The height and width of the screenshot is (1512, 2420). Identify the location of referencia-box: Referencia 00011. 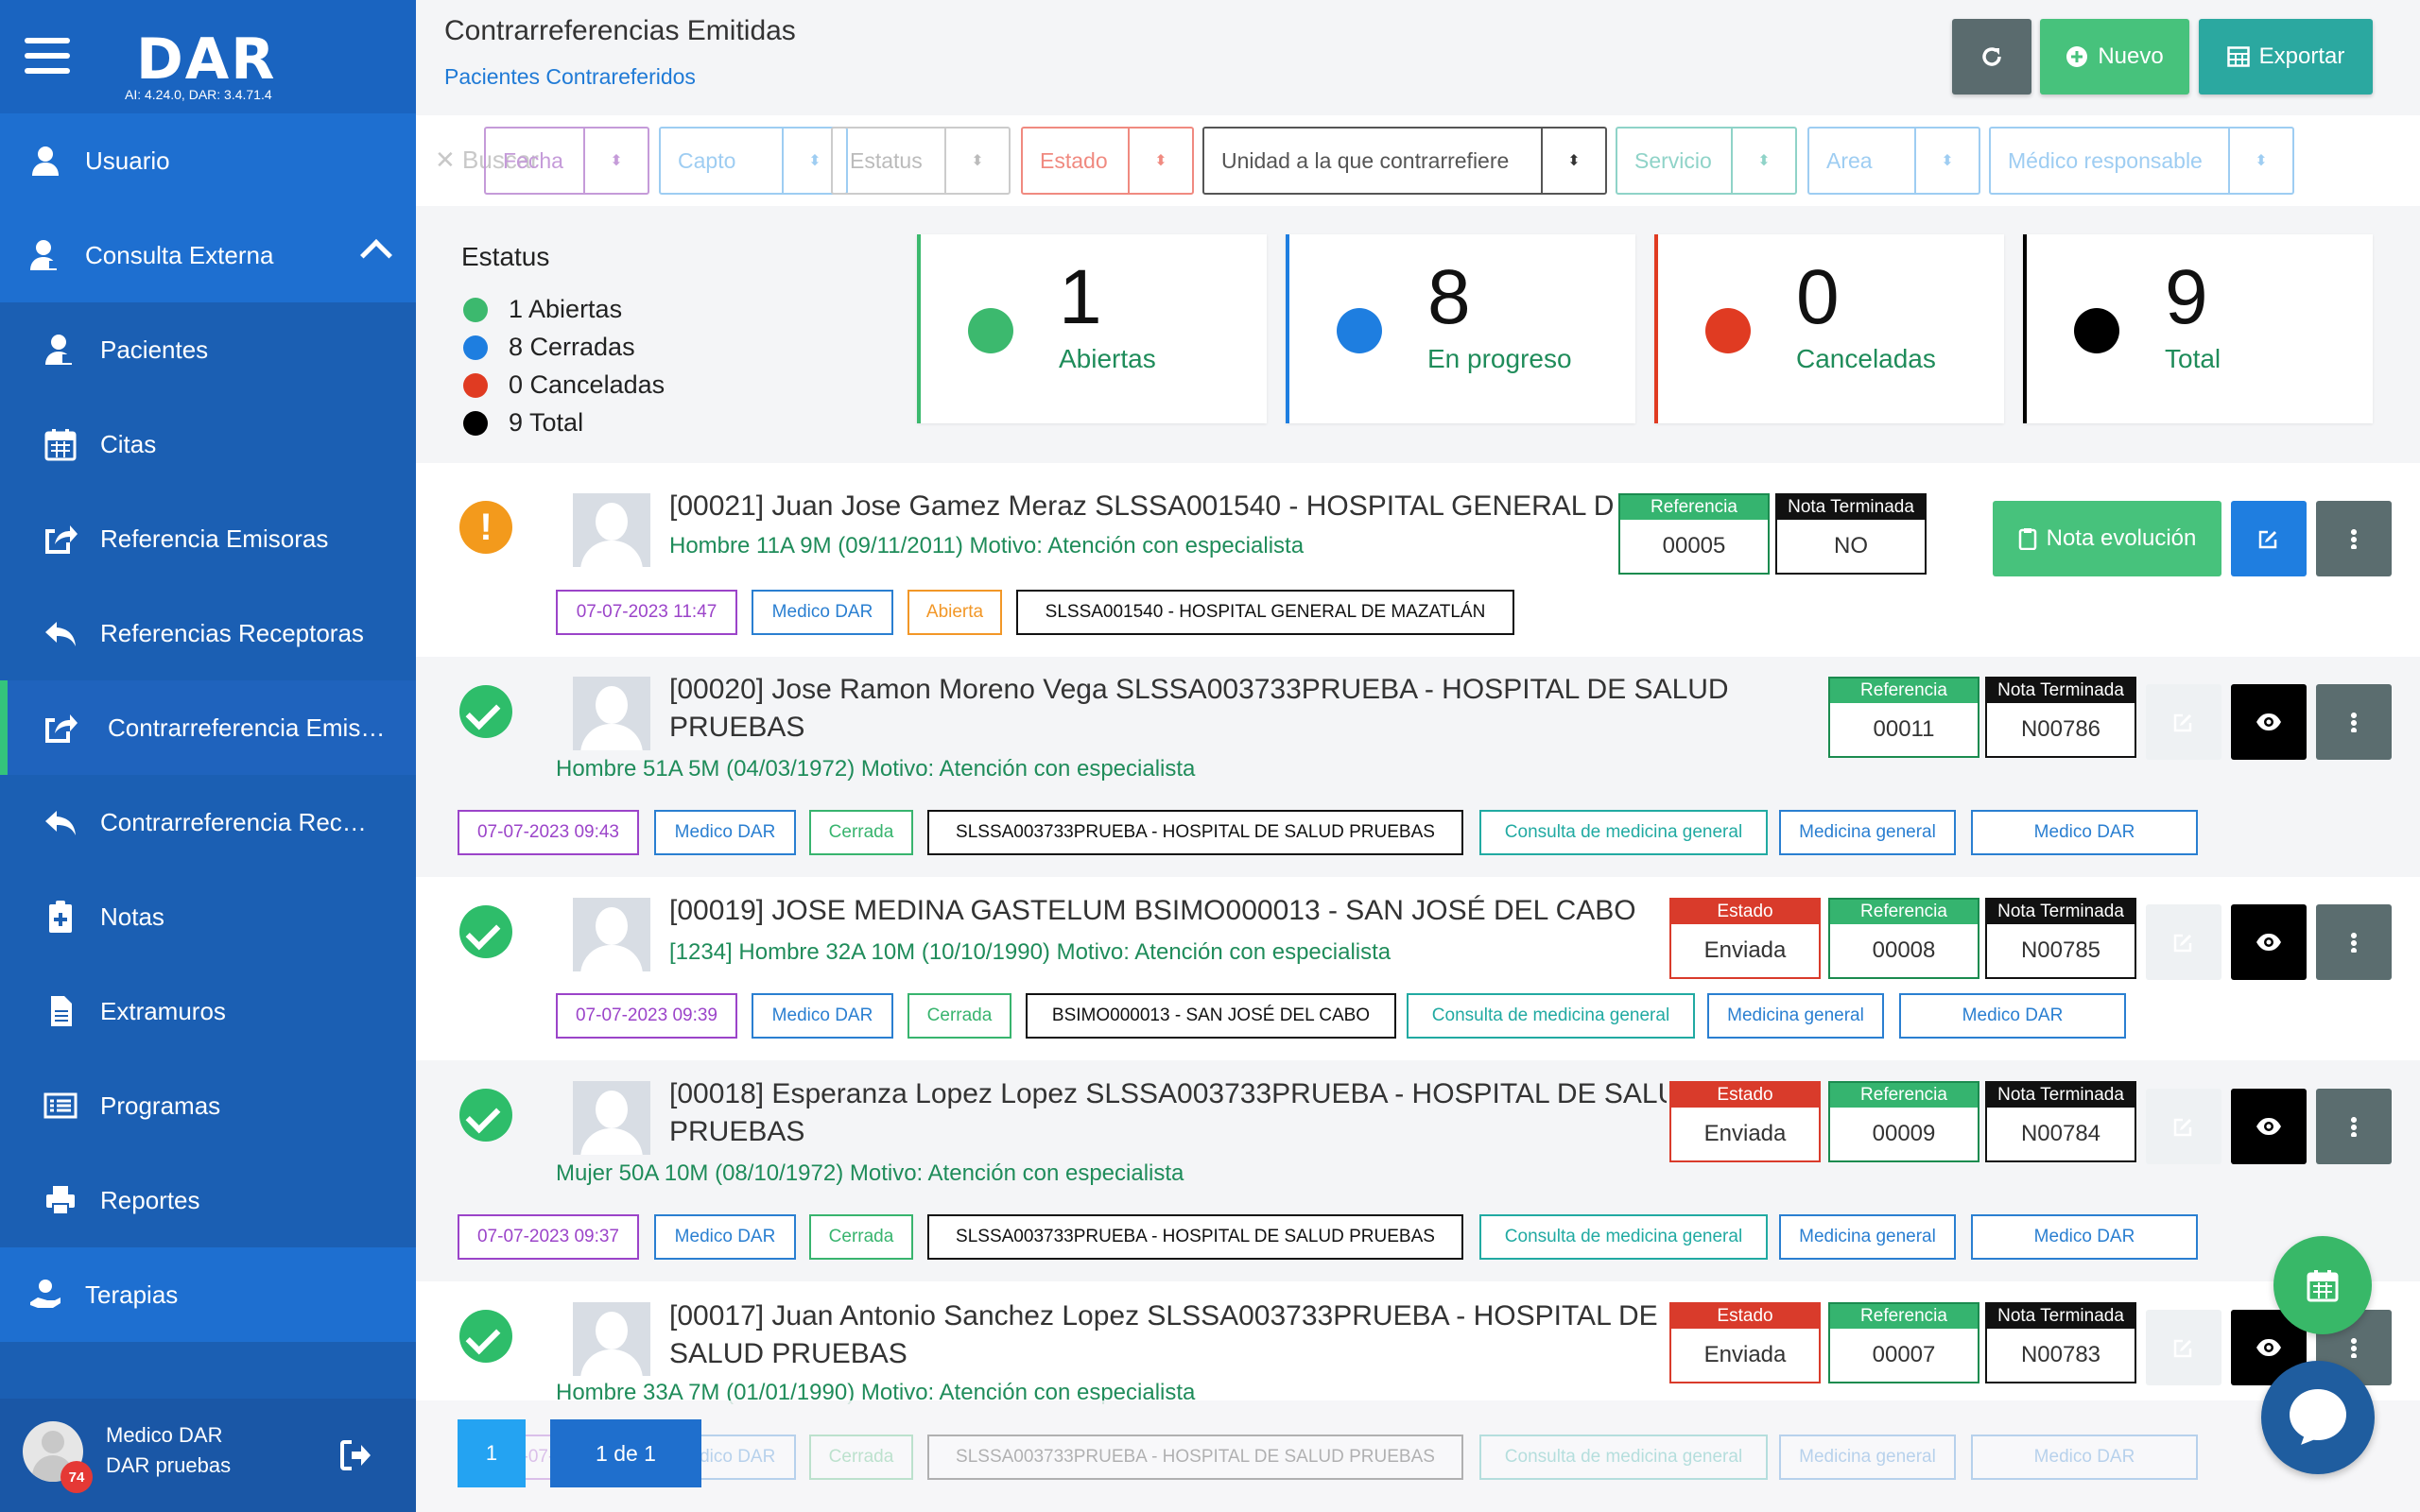
(1903, 717).